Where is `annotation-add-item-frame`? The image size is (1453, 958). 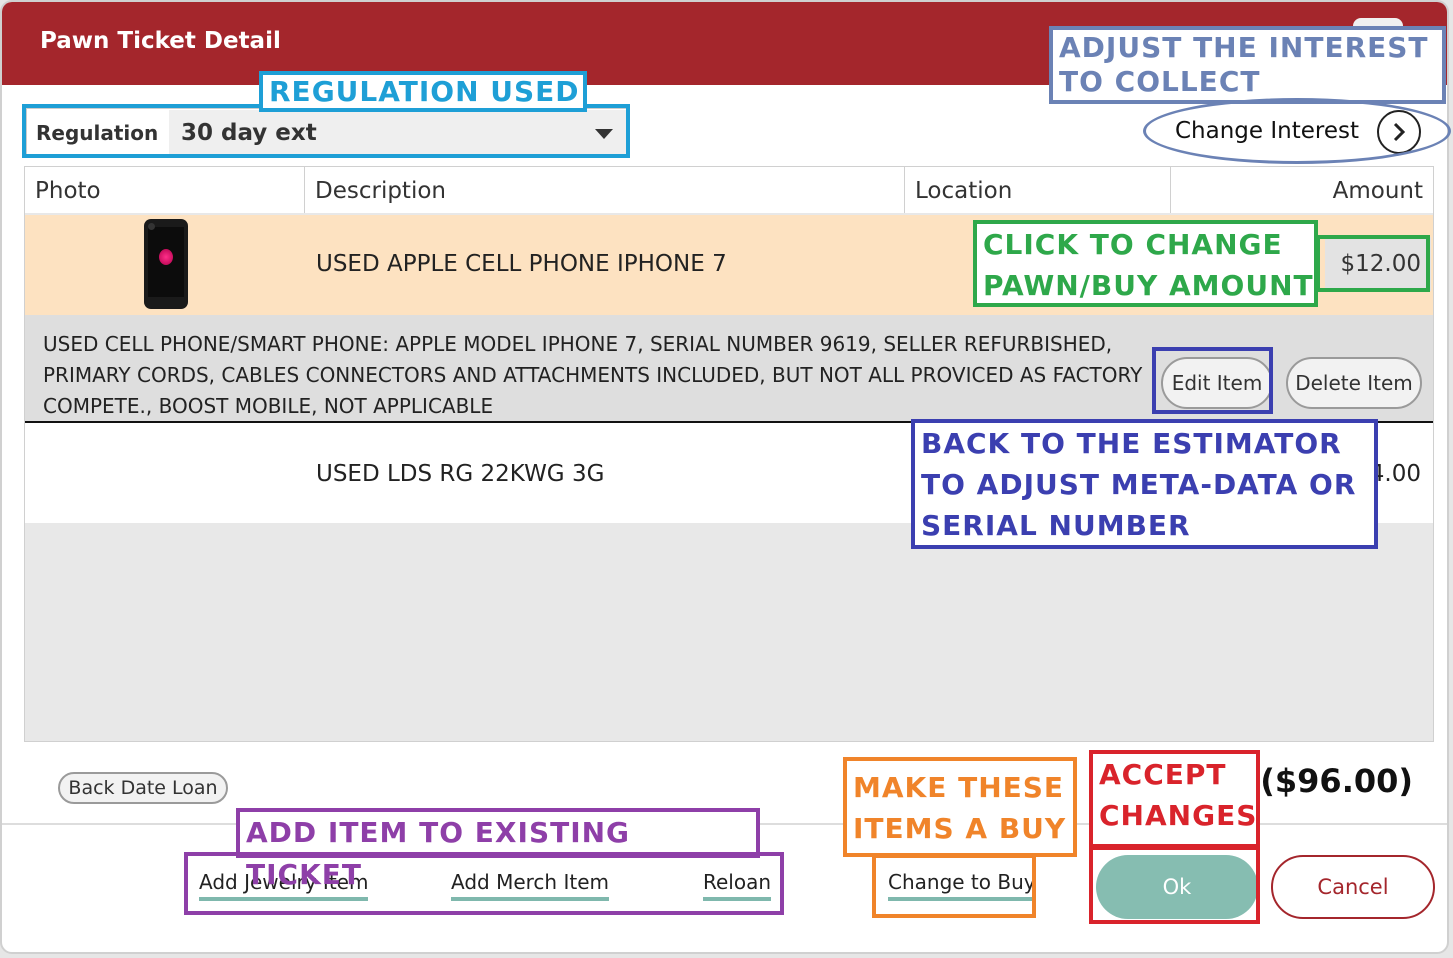 annotation-add-item-frame is located at coordinates (484, 883).